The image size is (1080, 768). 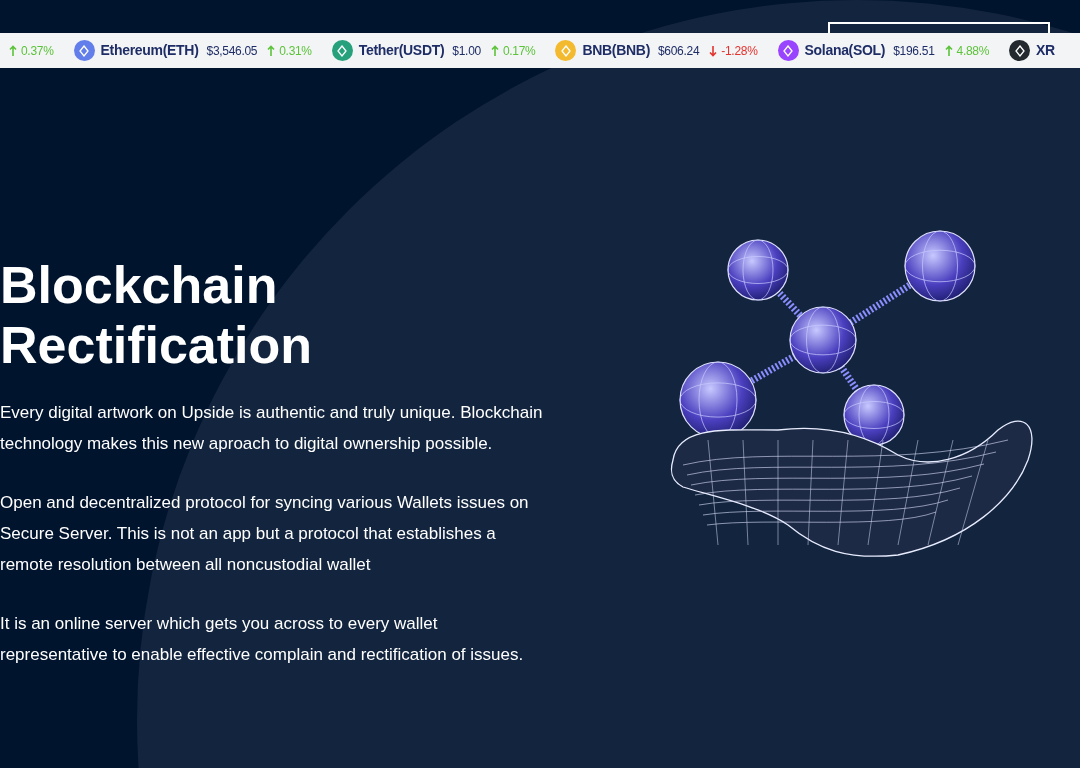 I want to click on price-change: 4.88%, so click(x=973, y=51).